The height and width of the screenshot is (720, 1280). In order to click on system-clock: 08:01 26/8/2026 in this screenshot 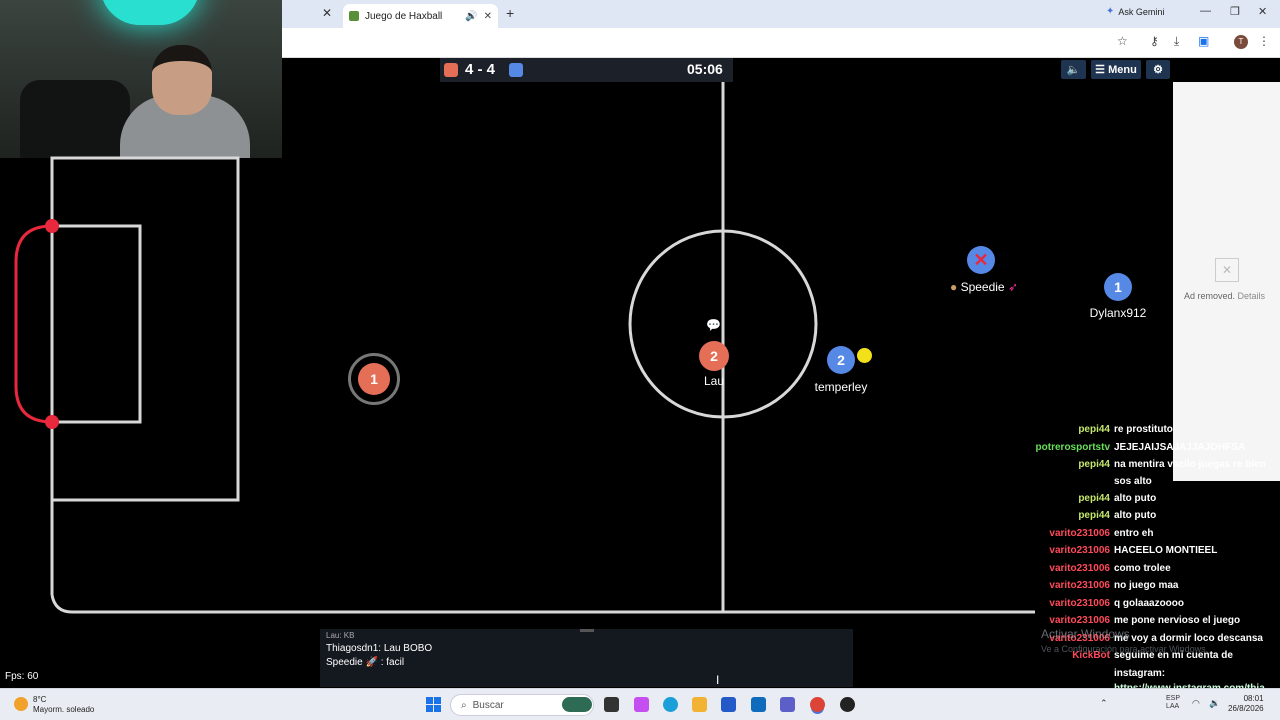, I will do `click(1246, 704)`.